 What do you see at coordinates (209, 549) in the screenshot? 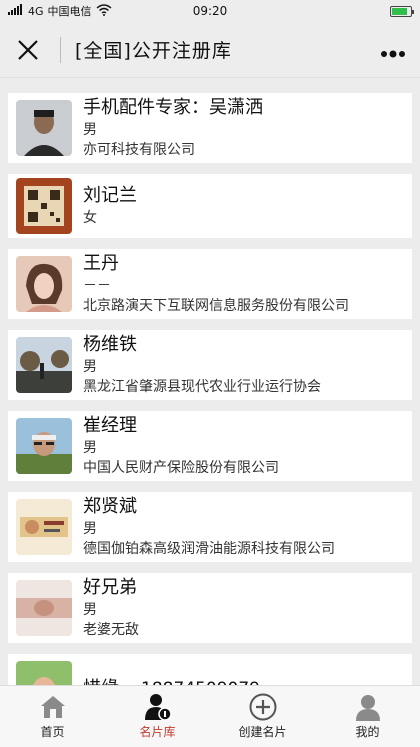
I see `card-company: 德国伽铂森高级润滑油能源科技有限公司` at bounding box center [209, 549].